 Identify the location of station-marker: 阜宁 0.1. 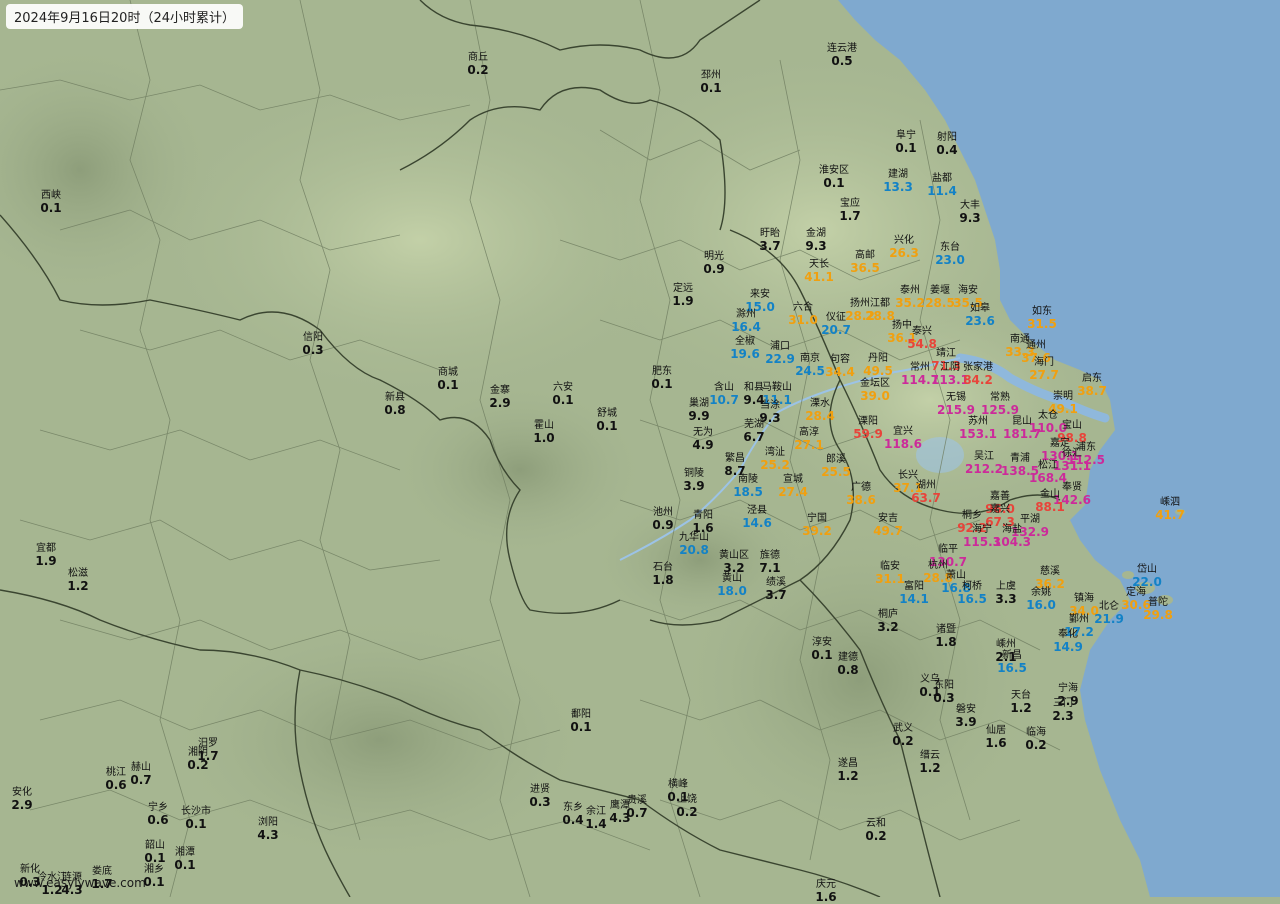
(905, 142).